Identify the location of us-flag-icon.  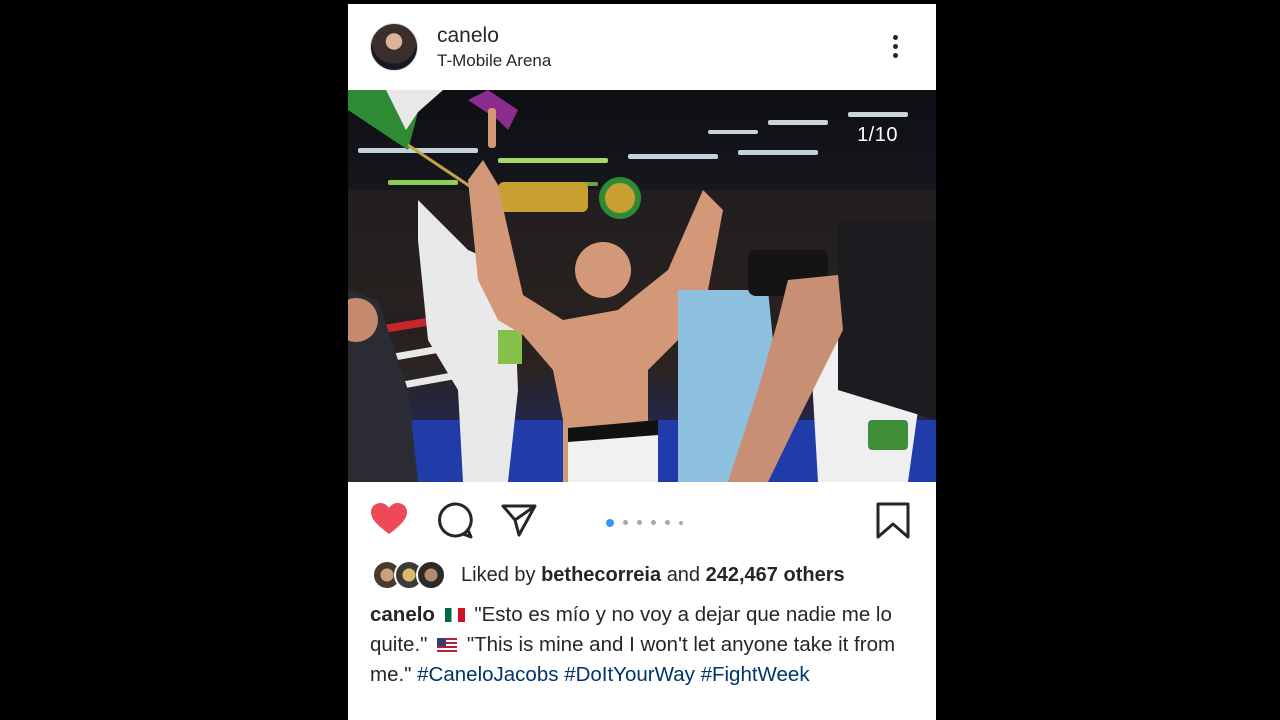
(447, 645).